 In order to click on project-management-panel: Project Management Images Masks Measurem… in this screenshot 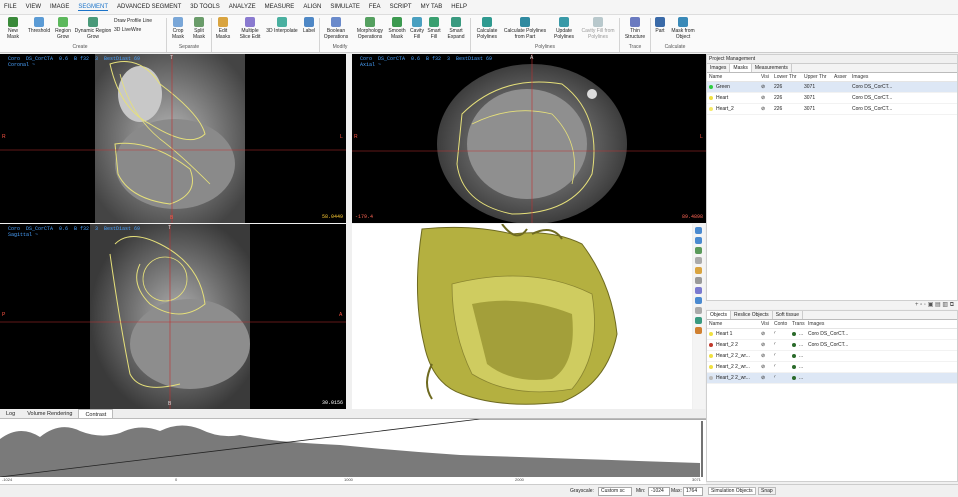, I will do `click(832, 177)`.